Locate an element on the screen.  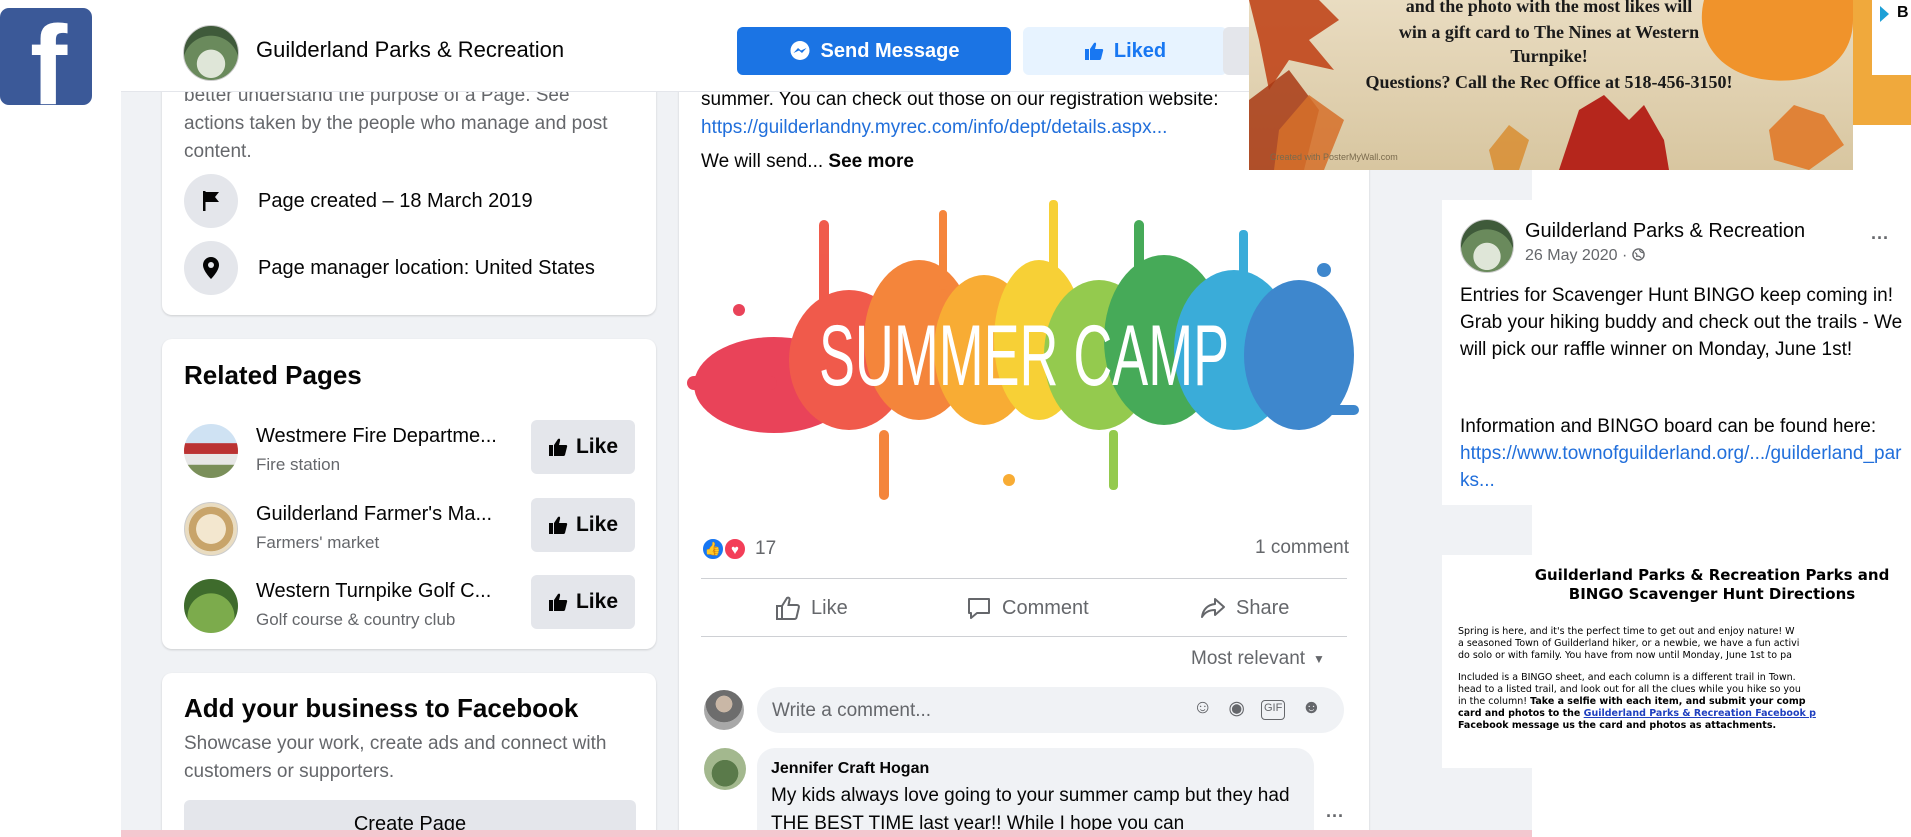
related-page-category: Farmers' market is located at coordinates (318, 542).